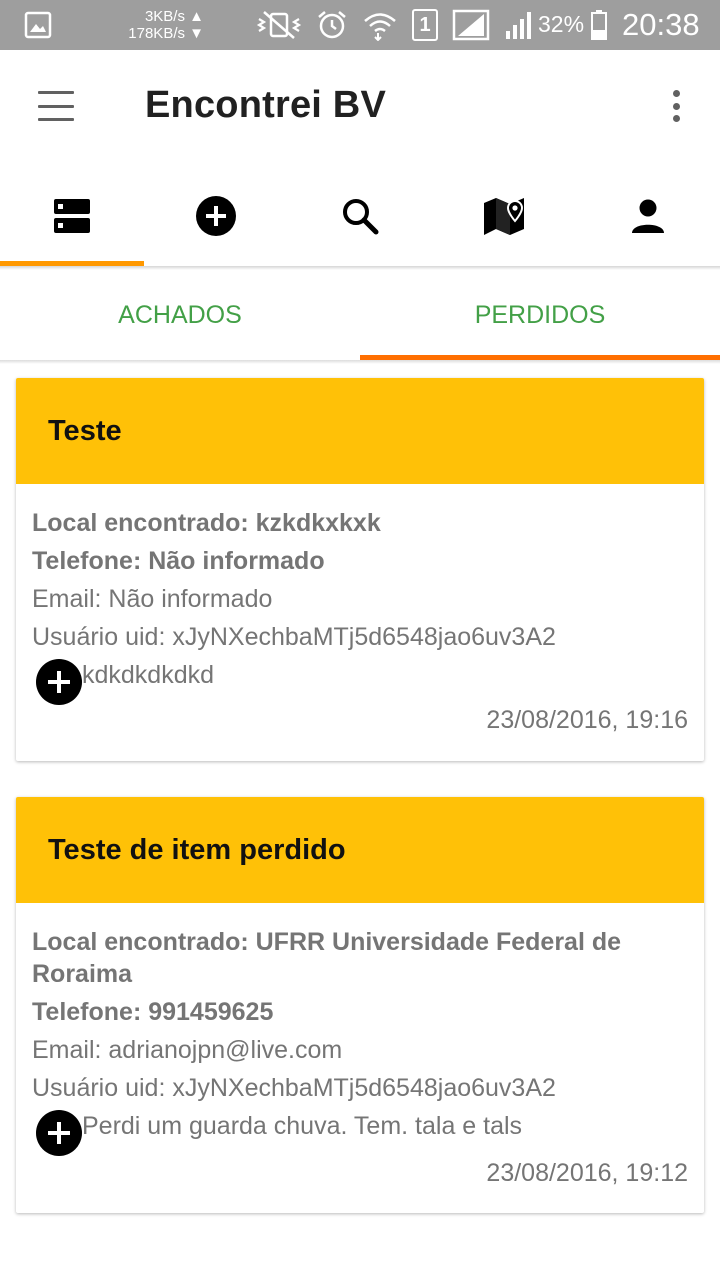 The image size is (720, 1280). Describe the element at coordinates (152, 599) in the screenshot. I see `email-text: Email: Não informado` at that location.